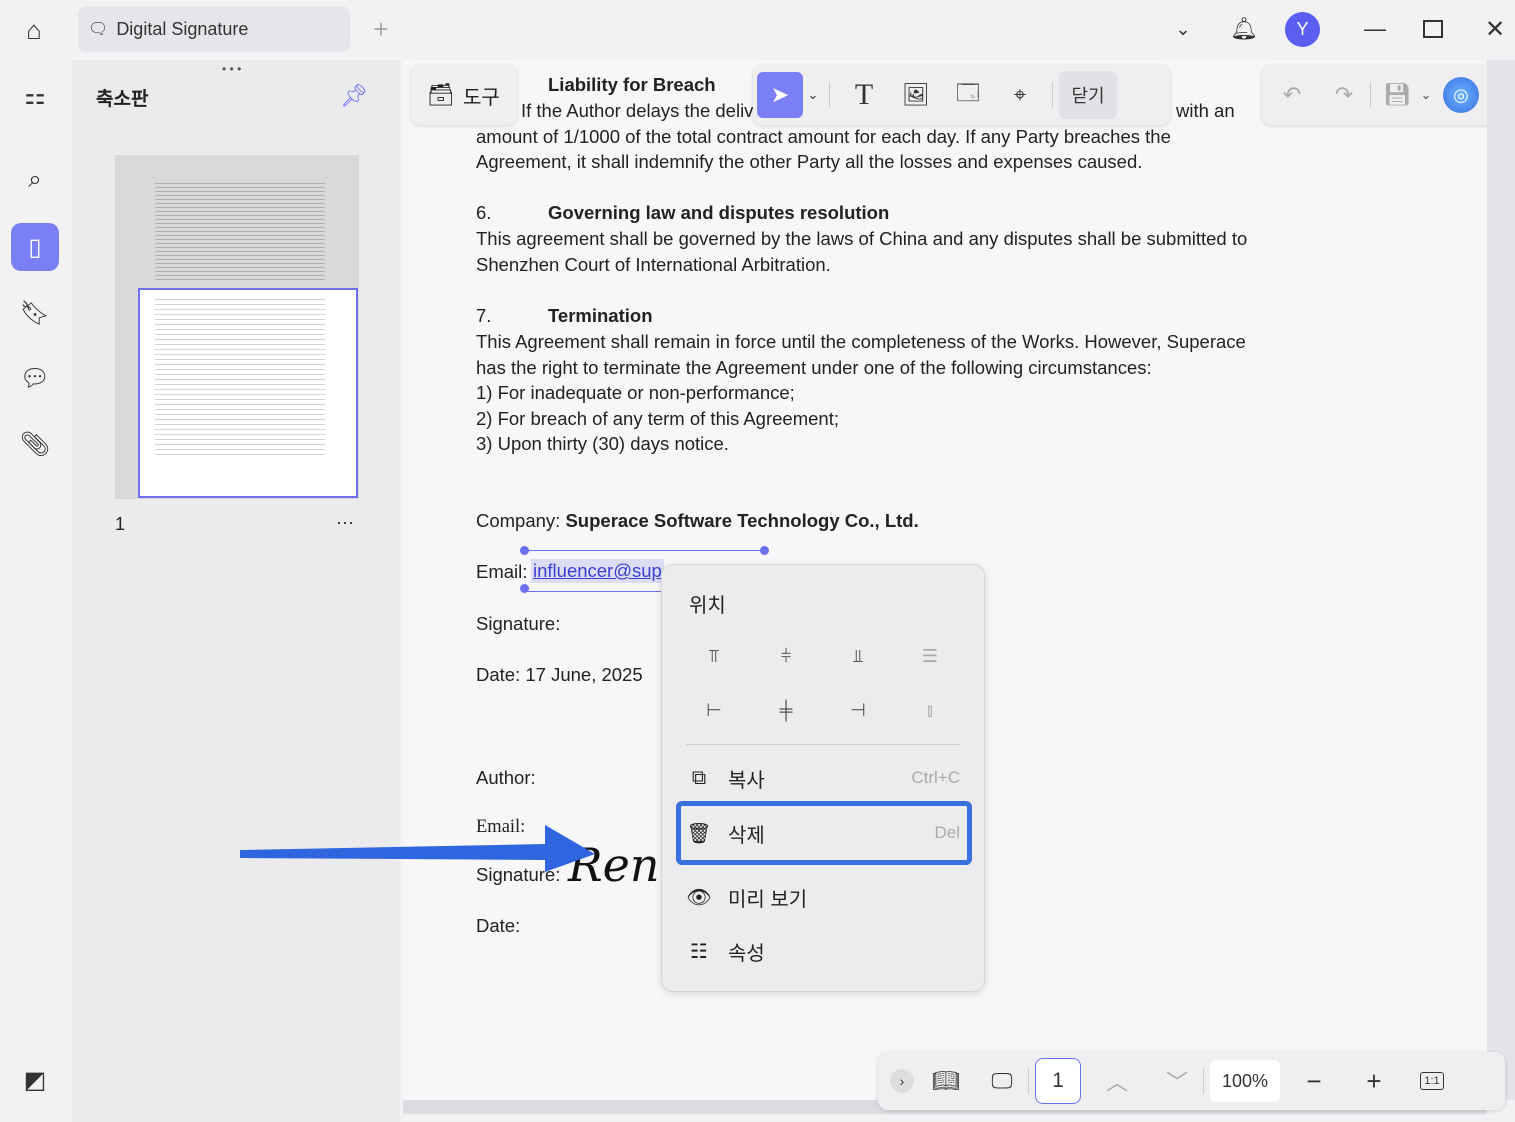 The height and width of the screenshot is (1122, 1515). Describe the element at coordinates (902, 1081) in the screenshot. I see `expand-icon: ›` at that location.